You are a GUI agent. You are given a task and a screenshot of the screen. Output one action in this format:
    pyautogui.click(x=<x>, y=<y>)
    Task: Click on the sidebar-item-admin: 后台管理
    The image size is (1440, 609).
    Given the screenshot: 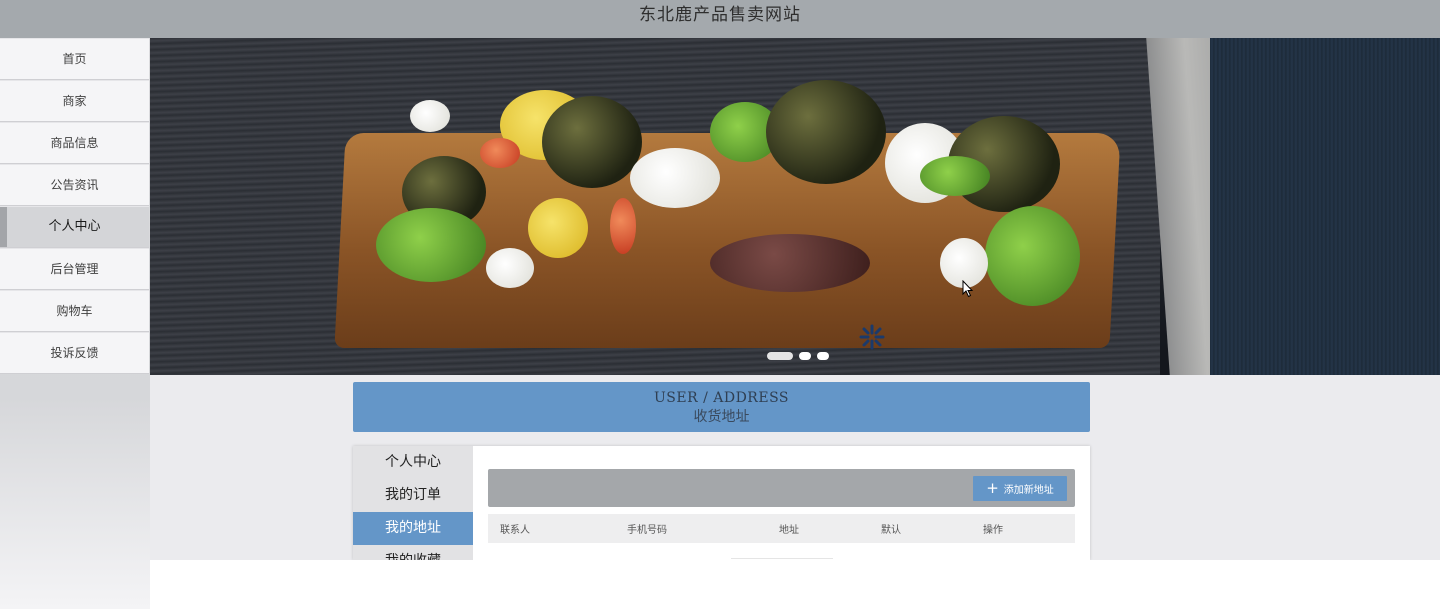 What is the action you would take?
    pyautogui.click(x=74, y=269)
    